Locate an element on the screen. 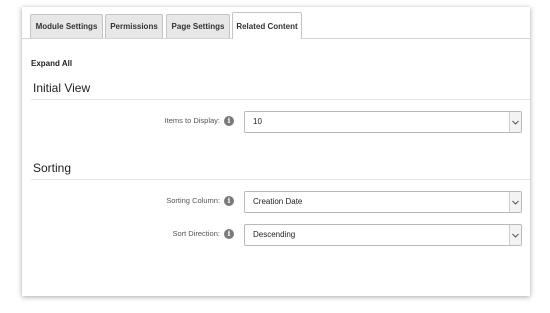 This screenshot has width=550, height=313. tab-related-content: Related Content is located at coordinates (267, 25).